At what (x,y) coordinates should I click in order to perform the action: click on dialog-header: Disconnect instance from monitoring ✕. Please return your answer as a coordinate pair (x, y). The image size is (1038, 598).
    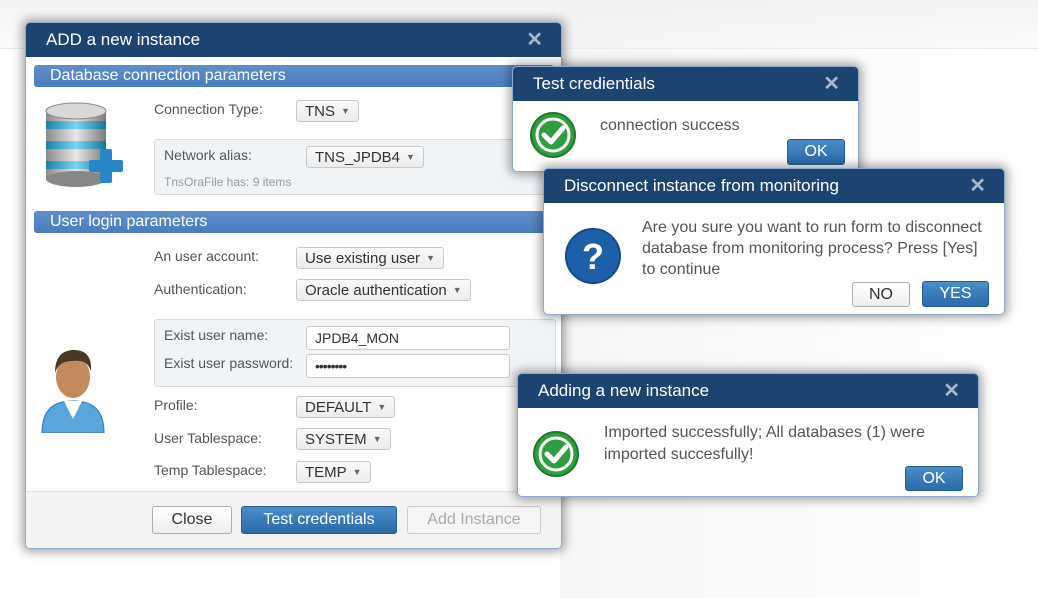
    Looking at the image, I should click on (774, 186).